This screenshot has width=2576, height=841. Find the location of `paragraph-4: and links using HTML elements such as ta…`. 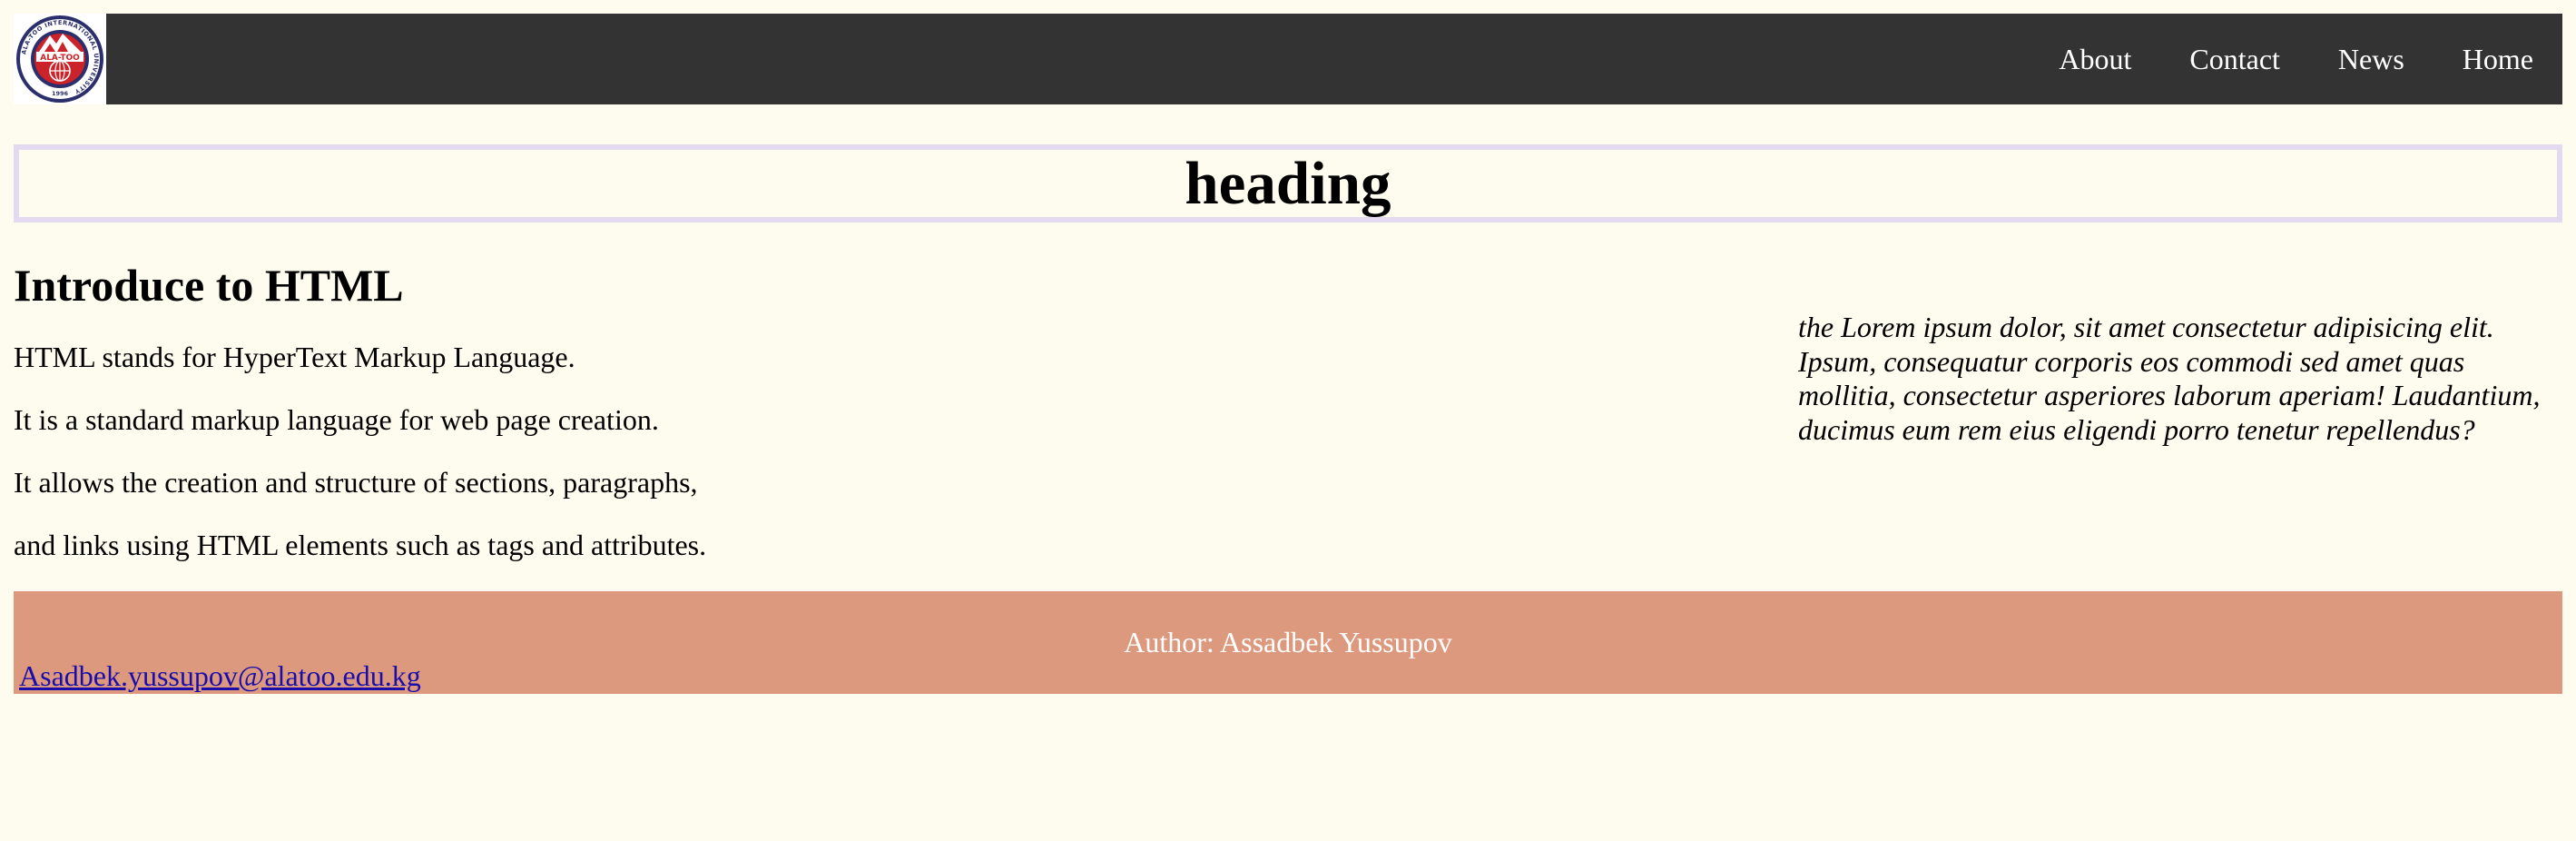

paragraph-4: and links using HTML elements such as ta… is located at coordinates (360, 545).